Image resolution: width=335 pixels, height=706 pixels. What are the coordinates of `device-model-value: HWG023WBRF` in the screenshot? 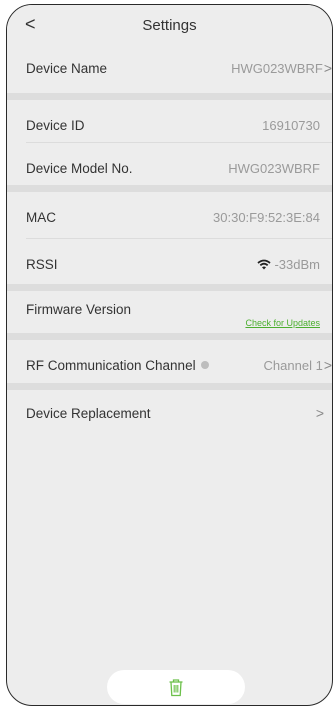 It's located at (274, 168).